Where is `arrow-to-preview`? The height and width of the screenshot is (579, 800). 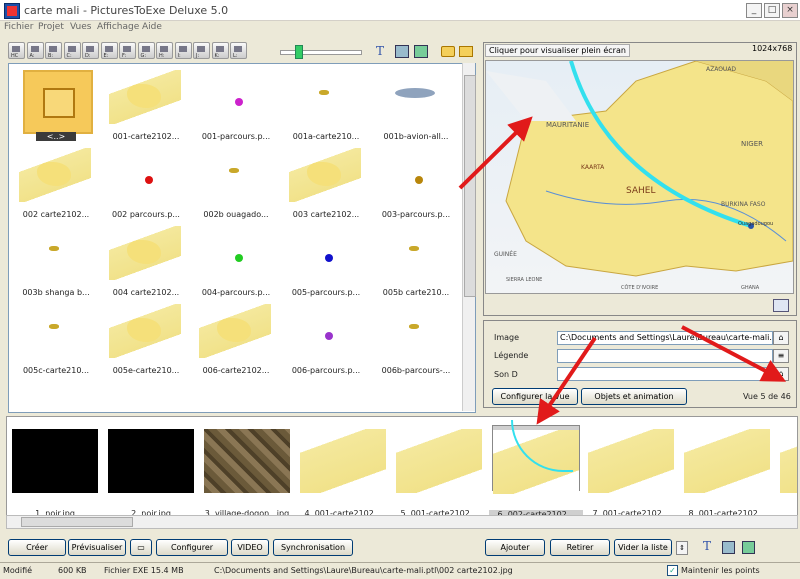
arrow-to-preview is located at coordinates (495, 153).